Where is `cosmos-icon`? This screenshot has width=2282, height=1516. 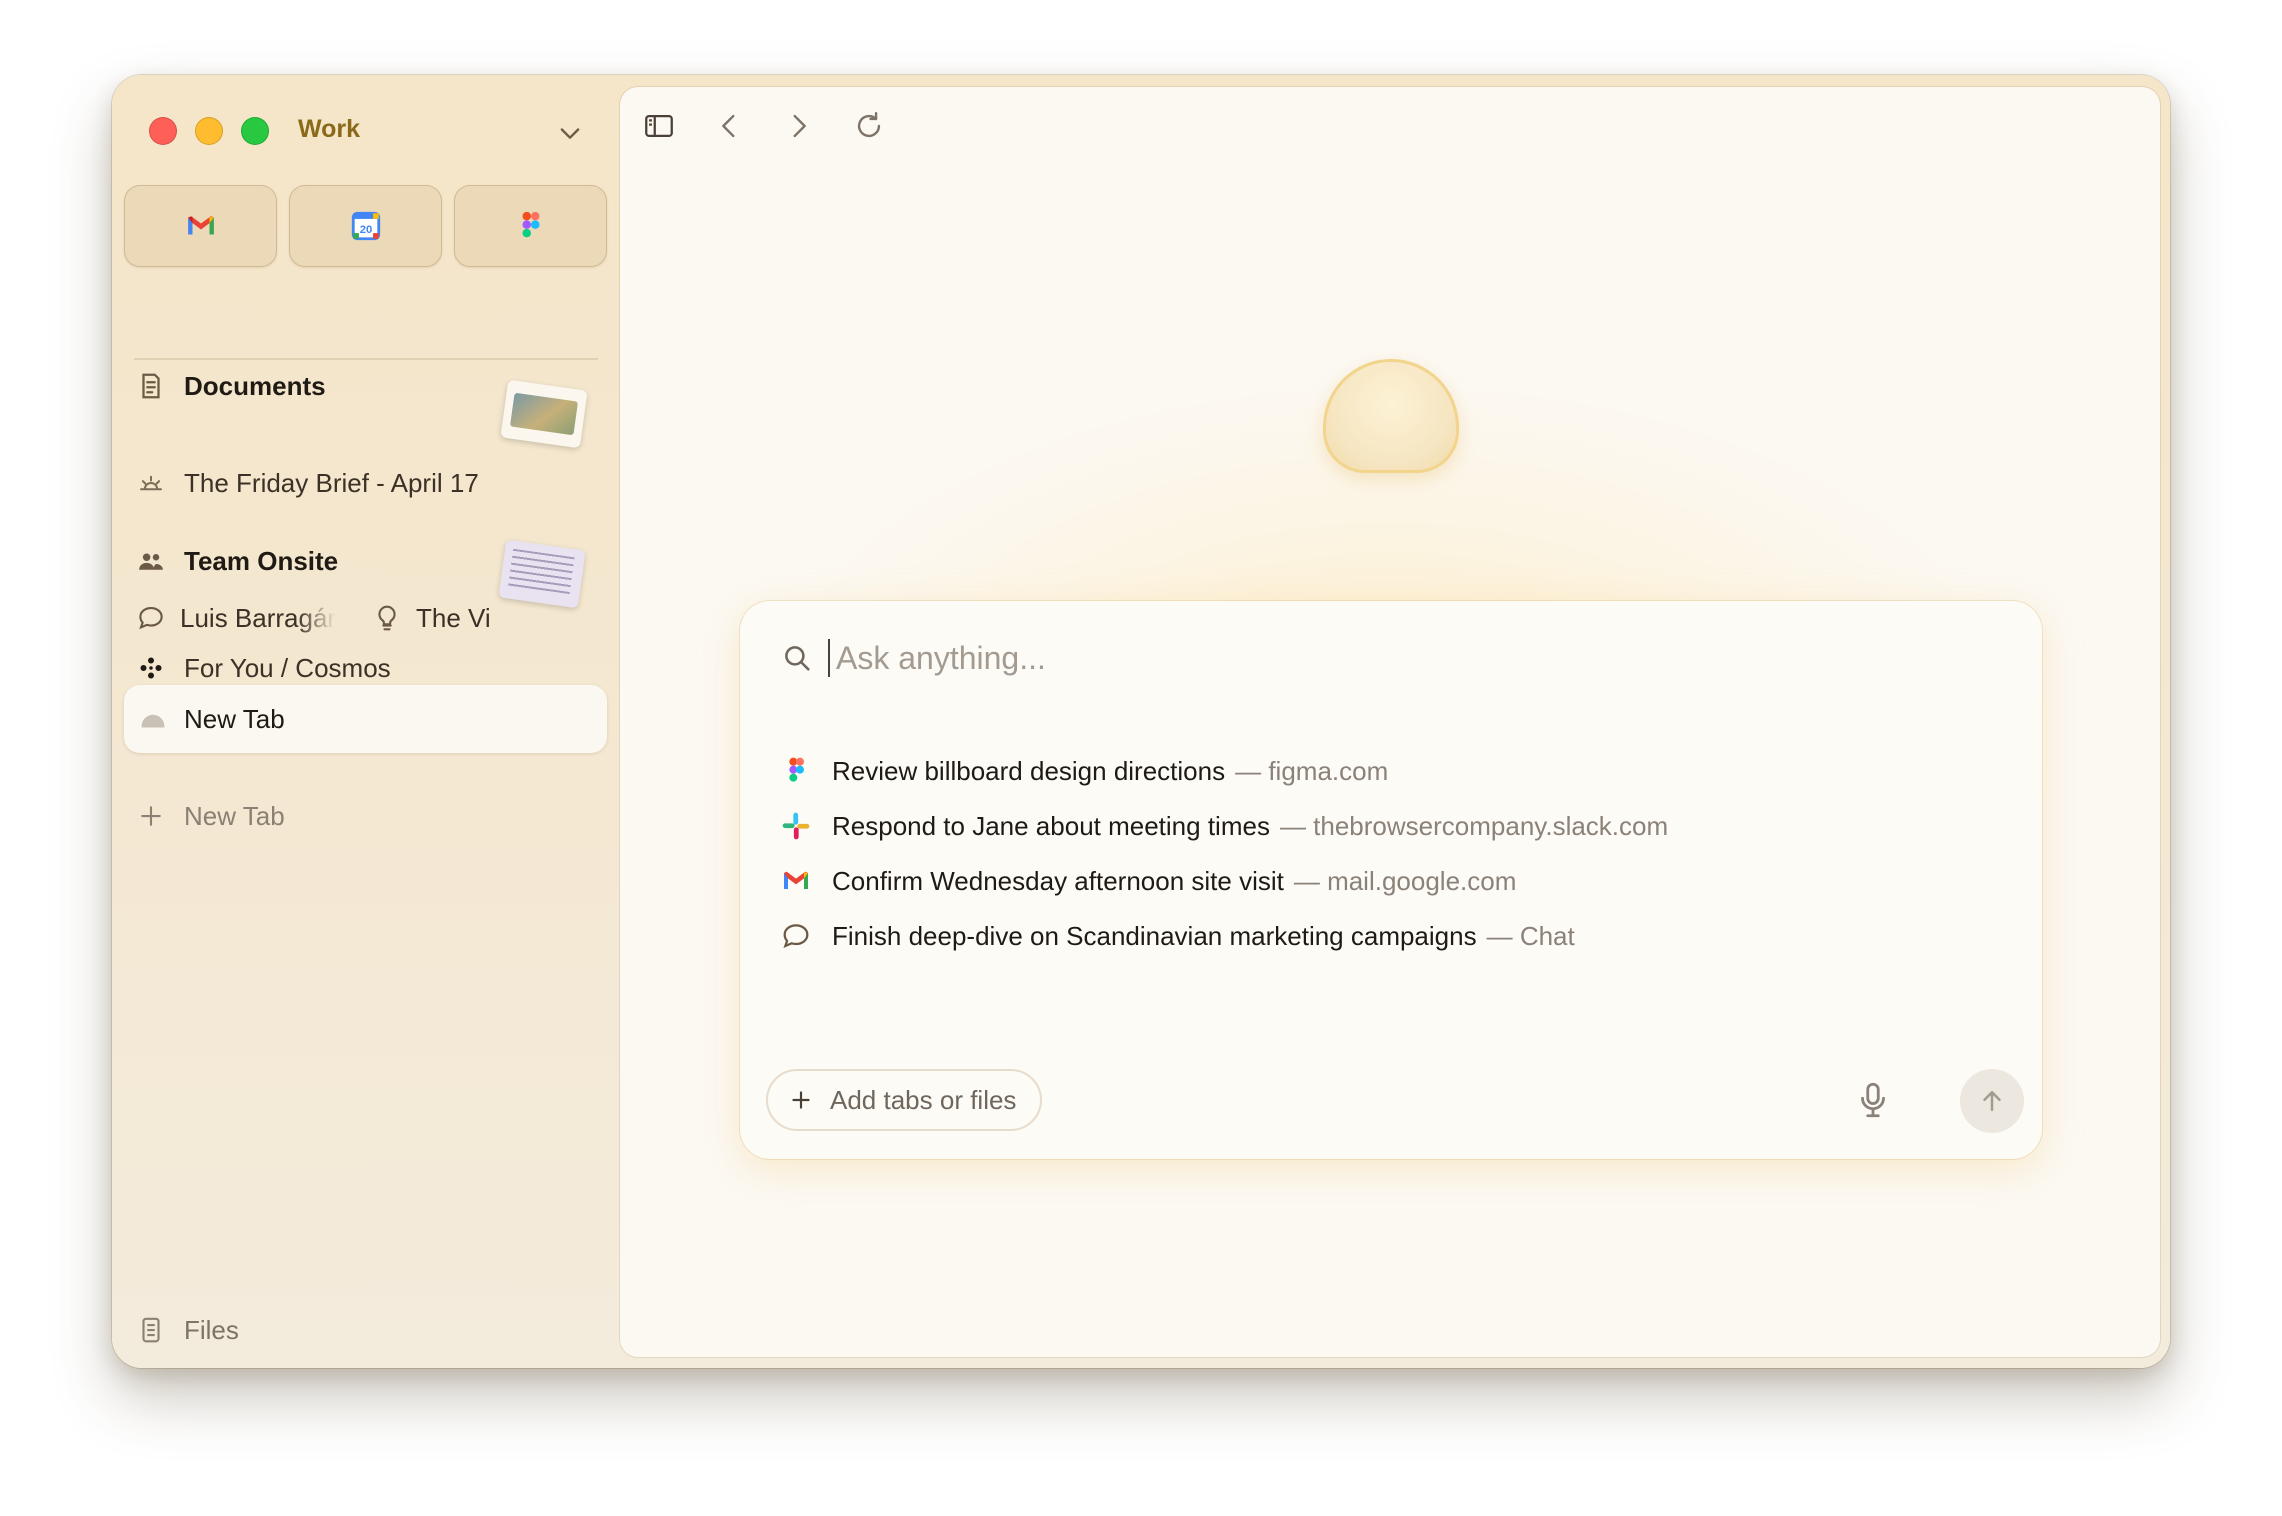 cosmos-icon is located at coordinates (151, 668).